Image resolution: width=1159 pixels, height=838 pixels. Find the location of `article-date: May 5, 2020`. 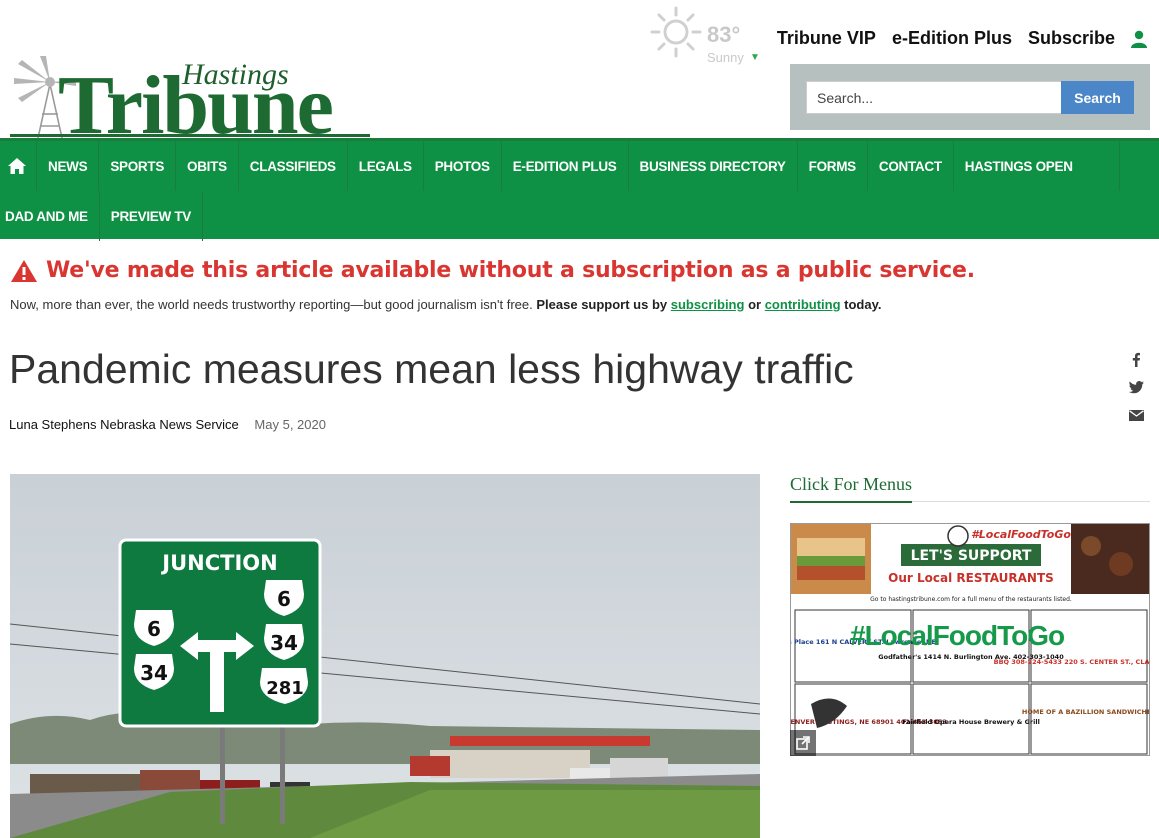

article-date: May 5, 2020 is located at coordinates (290, 424).